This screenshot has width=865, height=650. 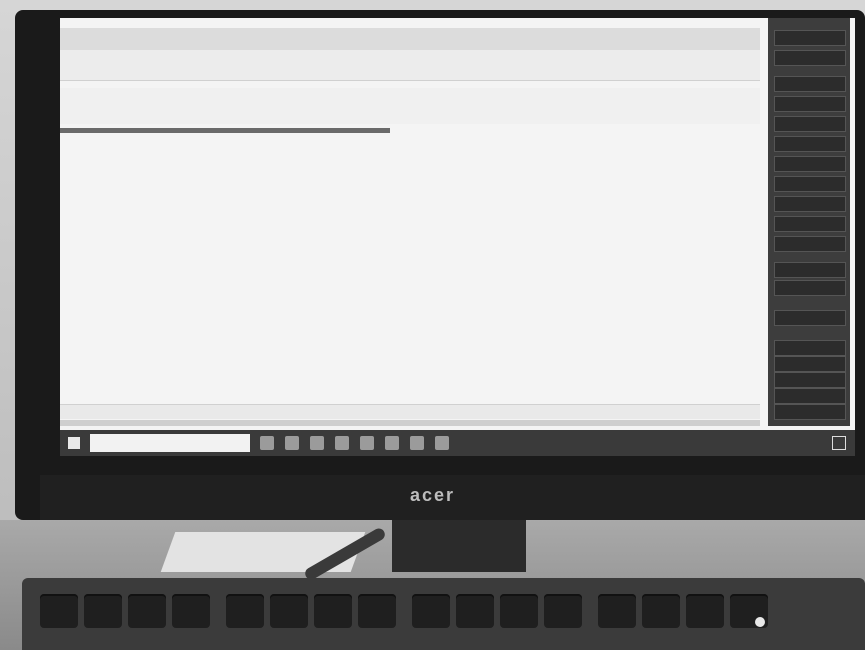 What do you see at coordinates (410, 411) in the screenshot?
I see `footer-totals` at bounding box center [410, 411].